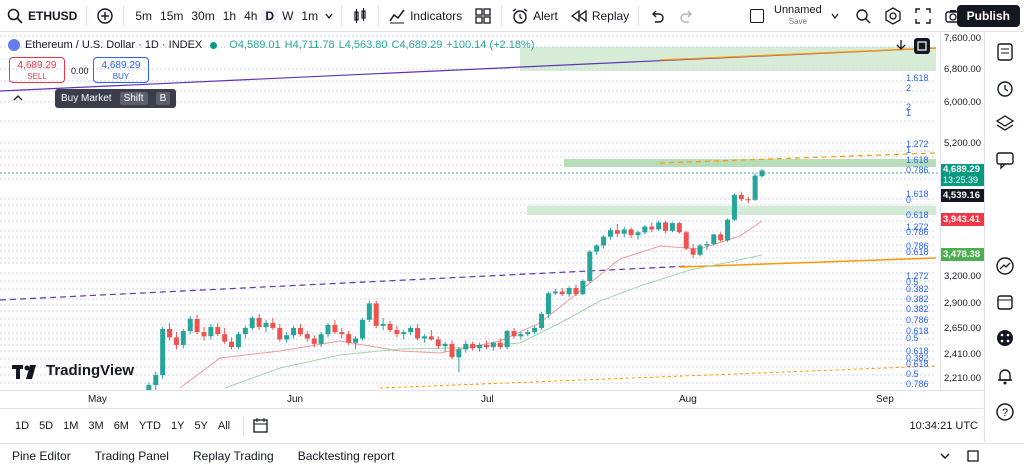 The width and height of the screenshot is (1024, 467). Describe the element at coordinates (261, 426) in the screenshot. I see `calendar-goto-icon` at that location.